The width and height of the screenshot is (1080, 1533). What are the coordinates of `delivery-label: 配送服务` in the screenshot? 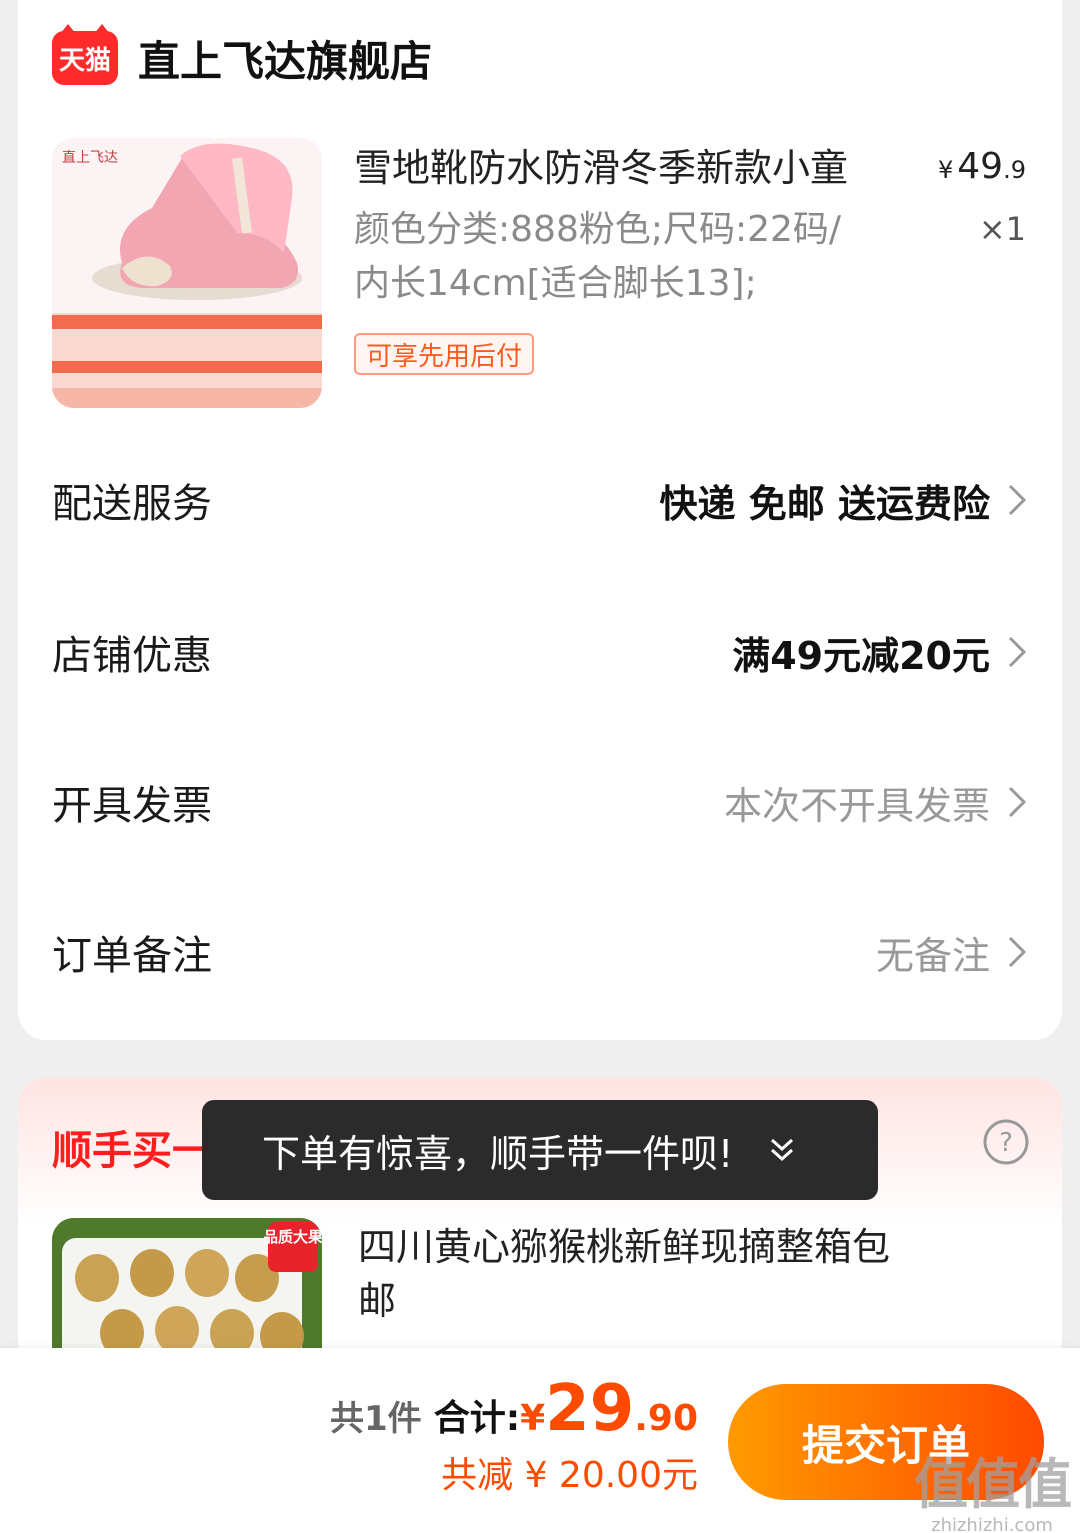 It's located at (132, 504).